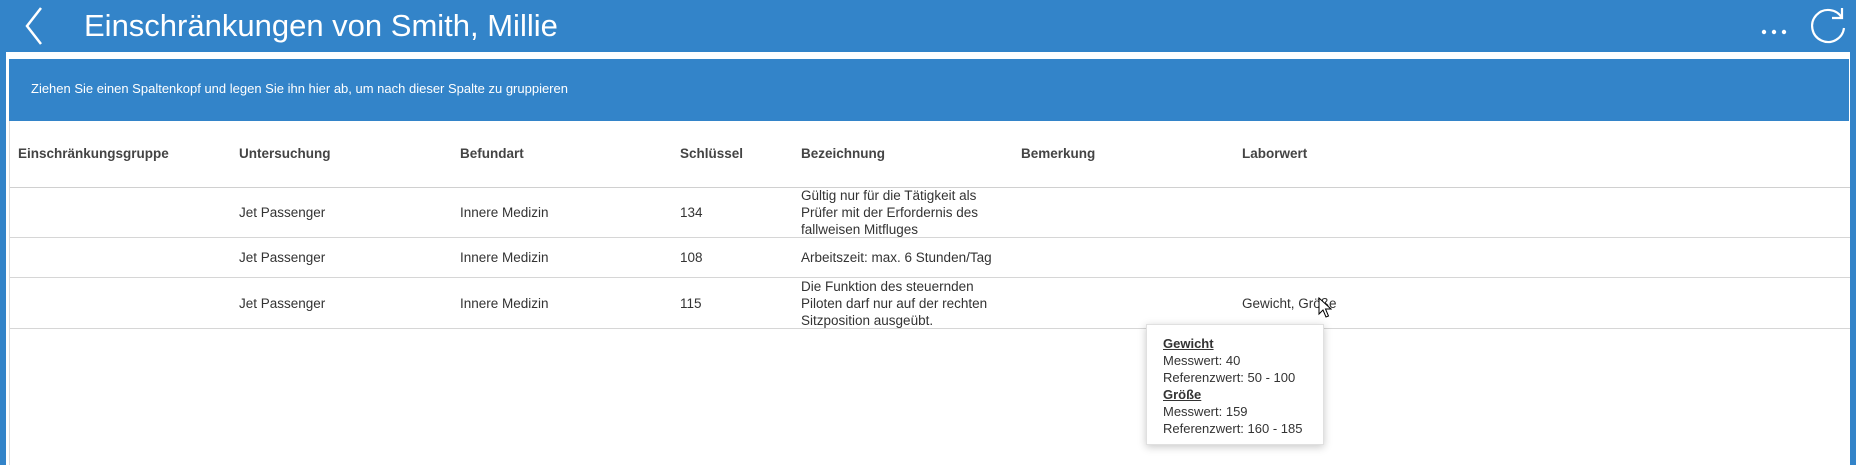 The image size is (1856, 465). I want to click on back-button, so click(34, 26).